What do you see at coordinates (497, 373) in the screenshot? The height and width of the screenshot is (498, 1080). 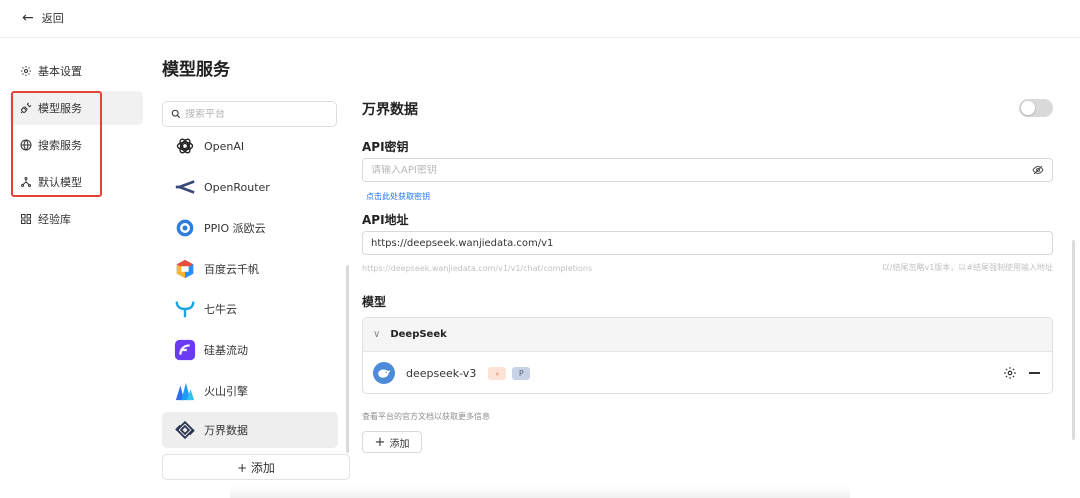 I see `tool-tag-badge: ⸗` at bounding box center [497, 373].